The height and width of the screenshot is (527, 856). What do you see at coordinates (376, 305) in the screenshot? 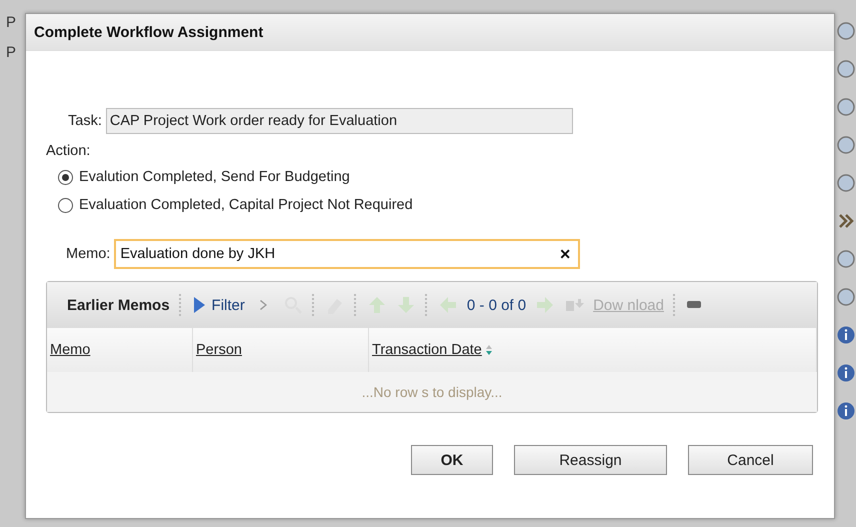
I see `up-arrow-icon` at bounding box center [376, 305].